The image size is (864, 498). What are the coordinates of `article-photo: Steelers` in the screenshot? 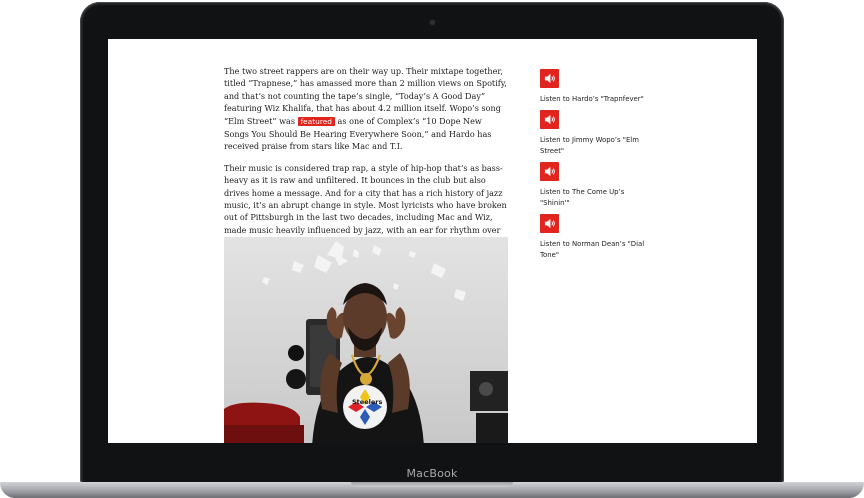 It's located at (366, 340).